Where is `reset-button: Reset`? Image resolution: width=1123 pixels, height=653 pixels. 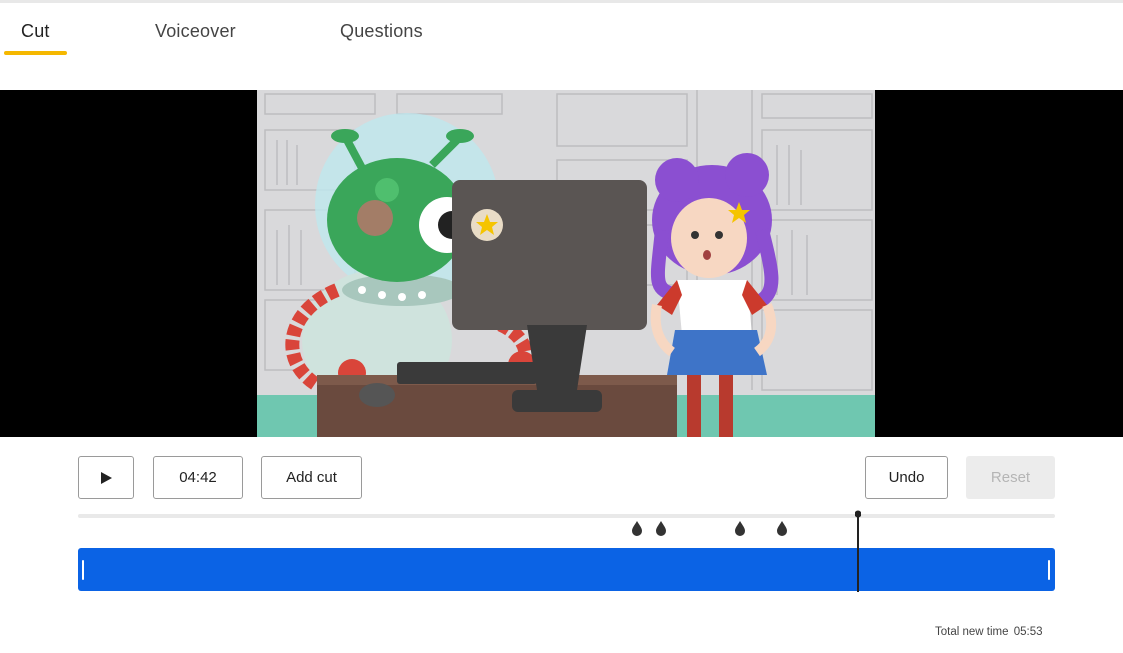
reset-button: Reset is located at coordinates (1010, 477).